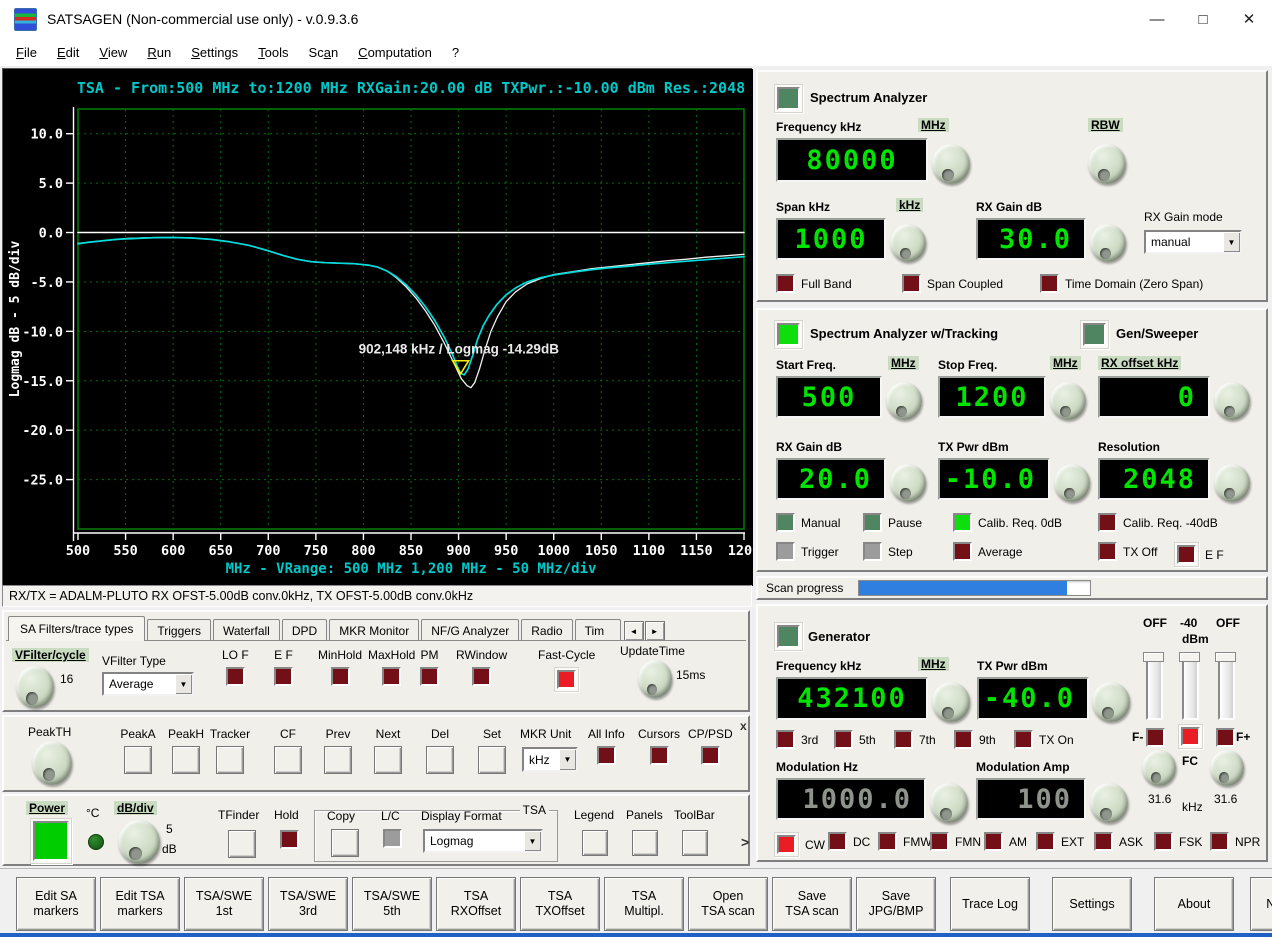 The height and width of the screenshot is (937, 1272). What do you see at coordinates (1065, 363) in the screenshot?
I see `tsa-stop-mhz-button: MHz` at bounding box center [1065, 363].